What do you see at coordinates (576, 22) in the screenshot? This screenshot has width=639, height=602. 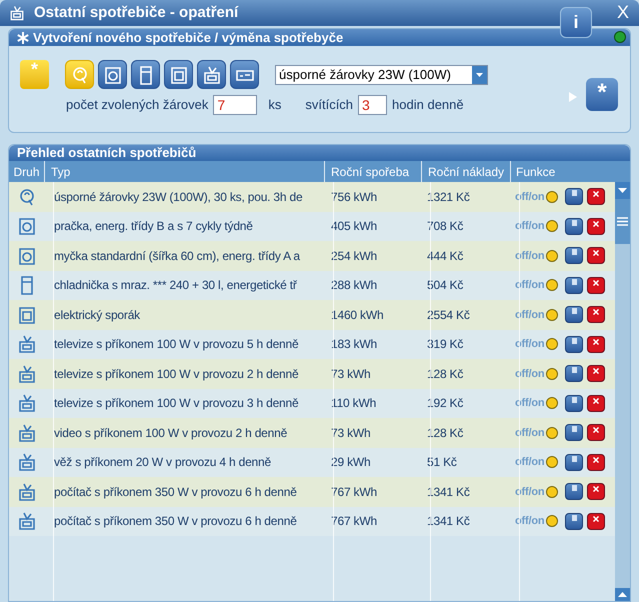 I see `info-button: i` at bounding box center [576, 22].